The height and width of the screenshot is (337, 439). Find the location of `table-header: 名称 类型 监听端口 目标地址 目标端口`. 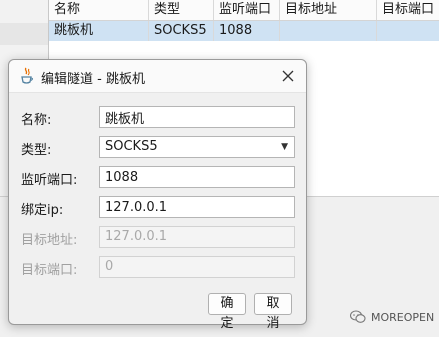

table-header: 名称 类型 监听端口 目标地址 目标端口 is located at coordinates (244, 10).